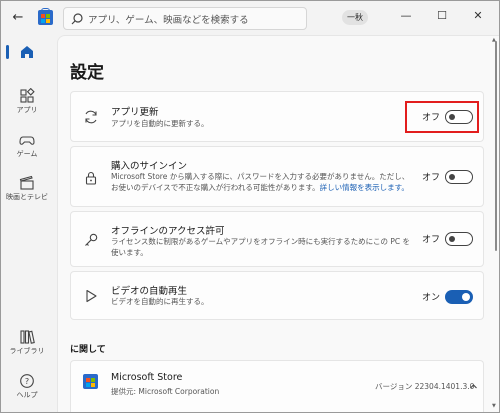 The width and height of the screenshot is (500, 413). What do you see at coordinates (160, 301) in the screenshot?
I see `setting-description: ビデオを自動的に再生する。` at bounding box center [160, 301].